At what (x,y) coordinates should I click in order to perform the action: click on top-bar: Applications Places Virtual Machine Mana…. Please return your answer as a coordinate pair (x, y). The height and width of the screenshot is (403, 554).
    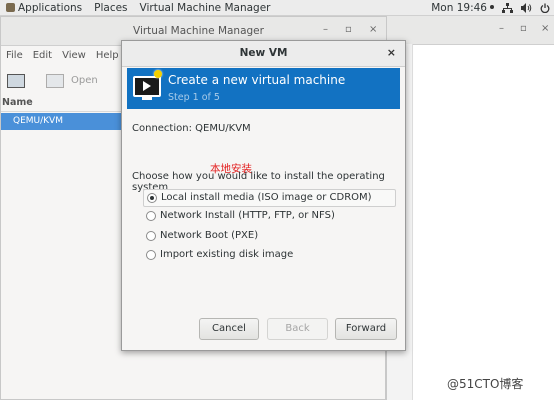
    Looking at the image, I should click on (277, 8).